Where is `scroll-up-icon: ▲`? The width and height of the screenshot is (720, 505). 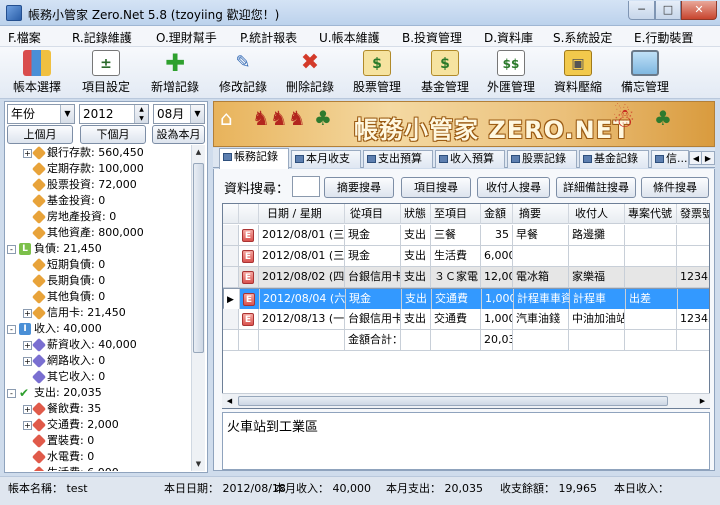
scroll-up-icon: ▲ is located at coordinates (198, 152).